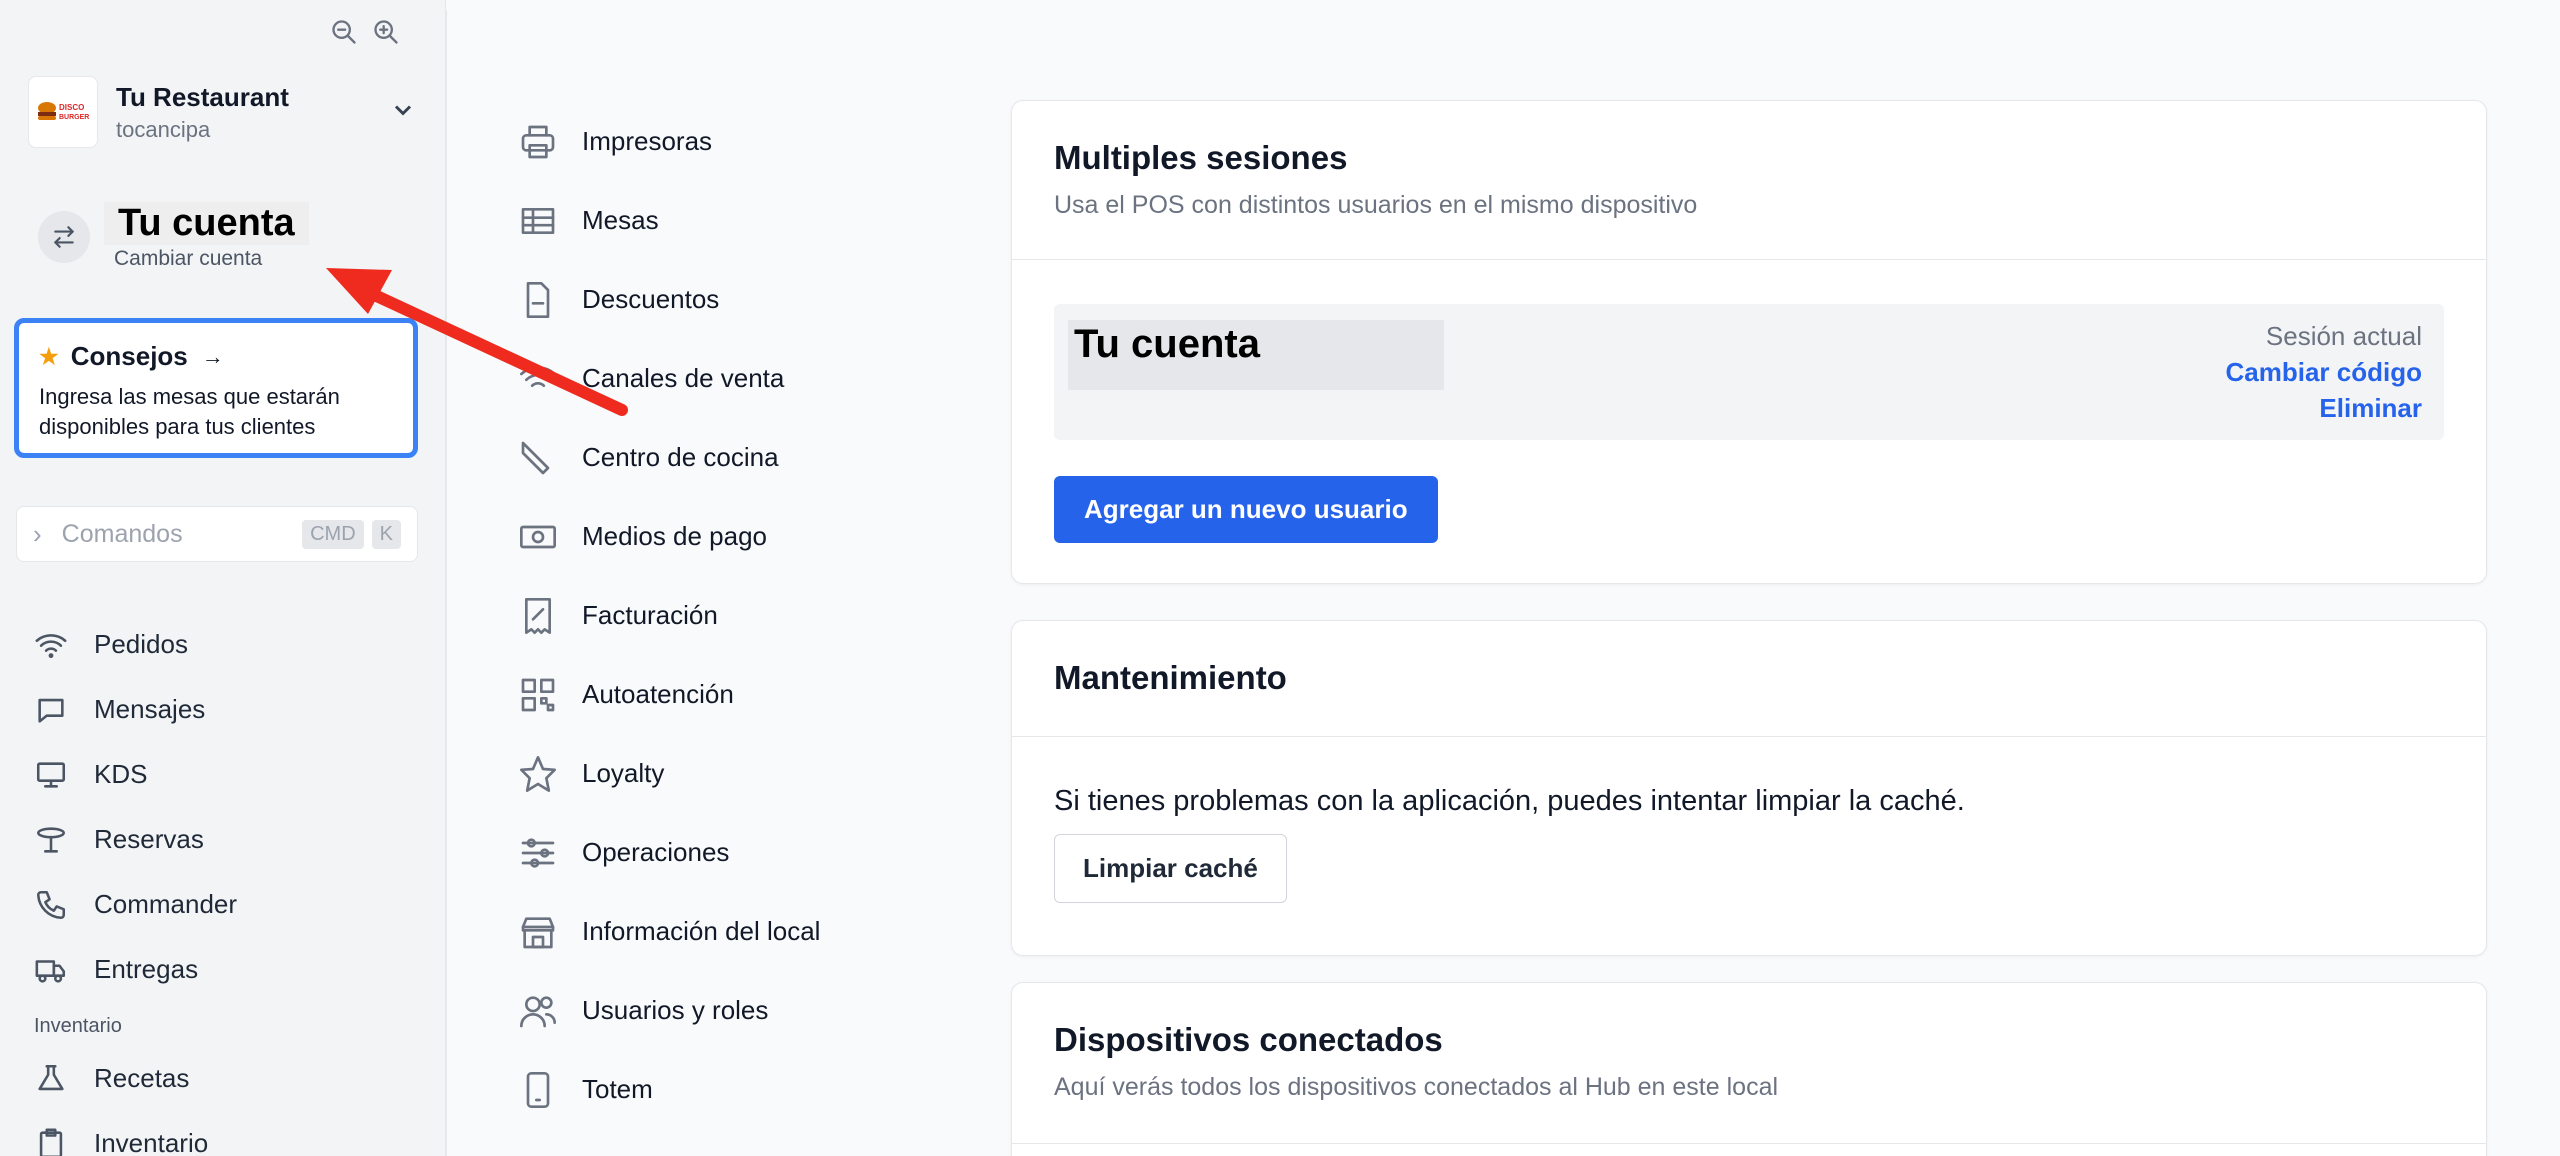  What do you see at coordinates (538, 773) in the screenshot?
I see `star-icon` at bounding box center [538, 773].